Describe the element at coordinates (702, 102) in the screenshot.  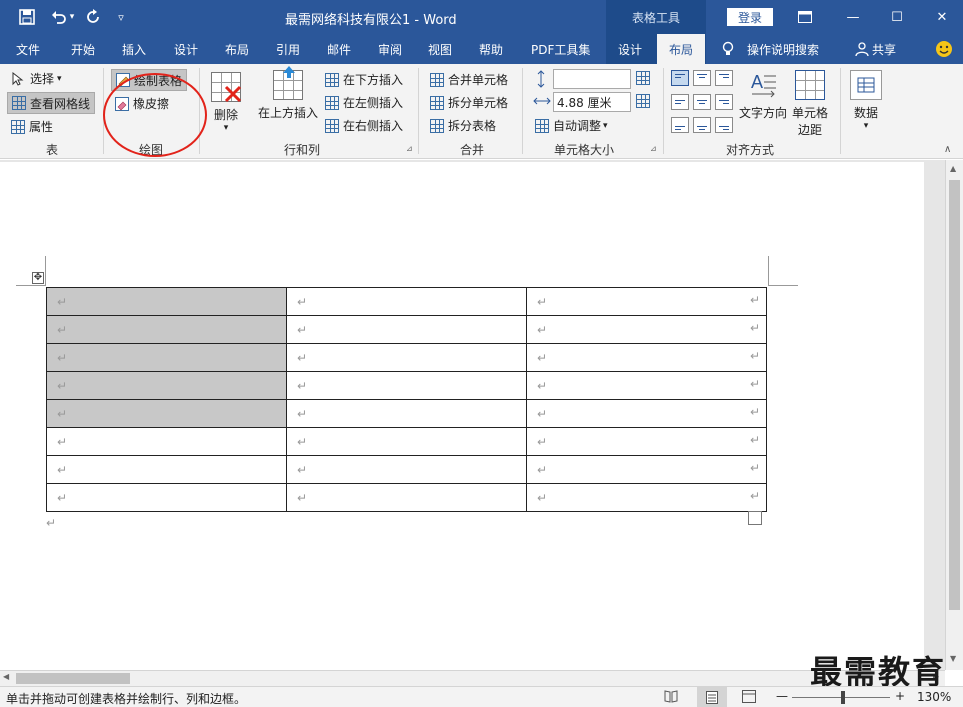
I see `align-middle-center-icon` at that location.